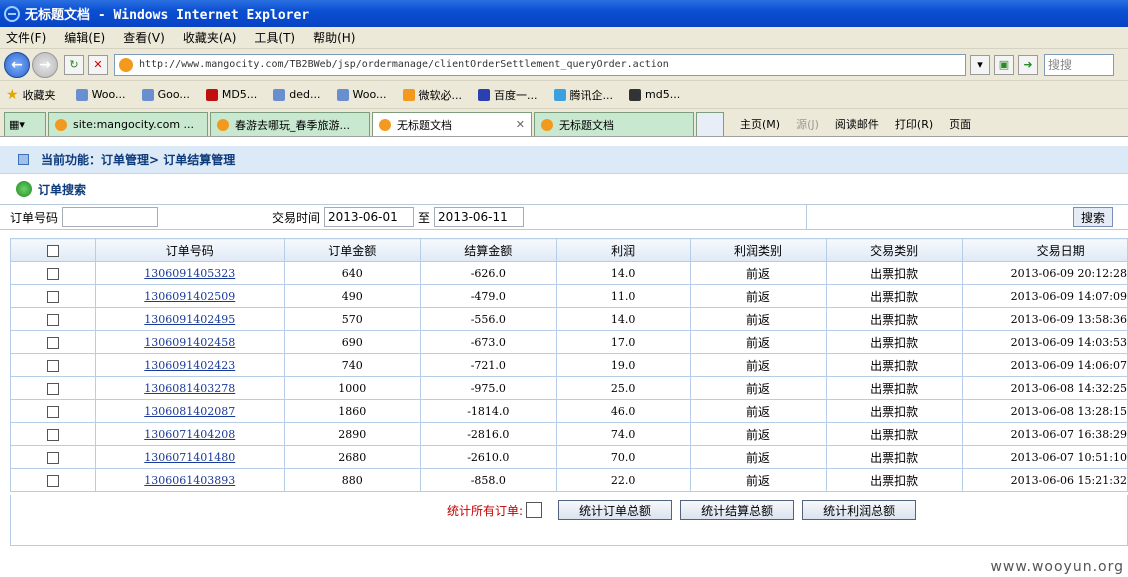  I want to click on search-form: 订单号码 交易时间 至 搜索, so click(564, 217).